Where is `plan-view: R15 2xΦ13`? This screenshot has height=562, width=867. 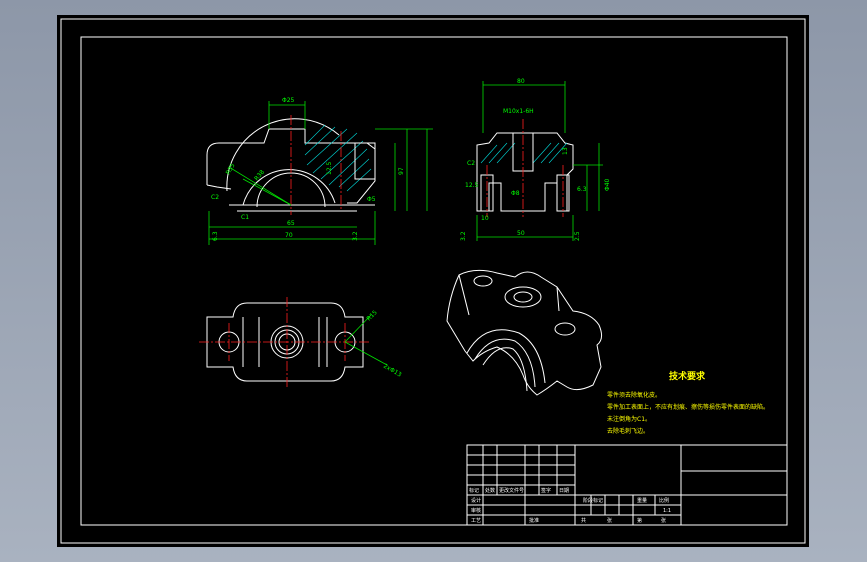 plan-view: R15 2xΦ13 is located at coordinates (301, 342).